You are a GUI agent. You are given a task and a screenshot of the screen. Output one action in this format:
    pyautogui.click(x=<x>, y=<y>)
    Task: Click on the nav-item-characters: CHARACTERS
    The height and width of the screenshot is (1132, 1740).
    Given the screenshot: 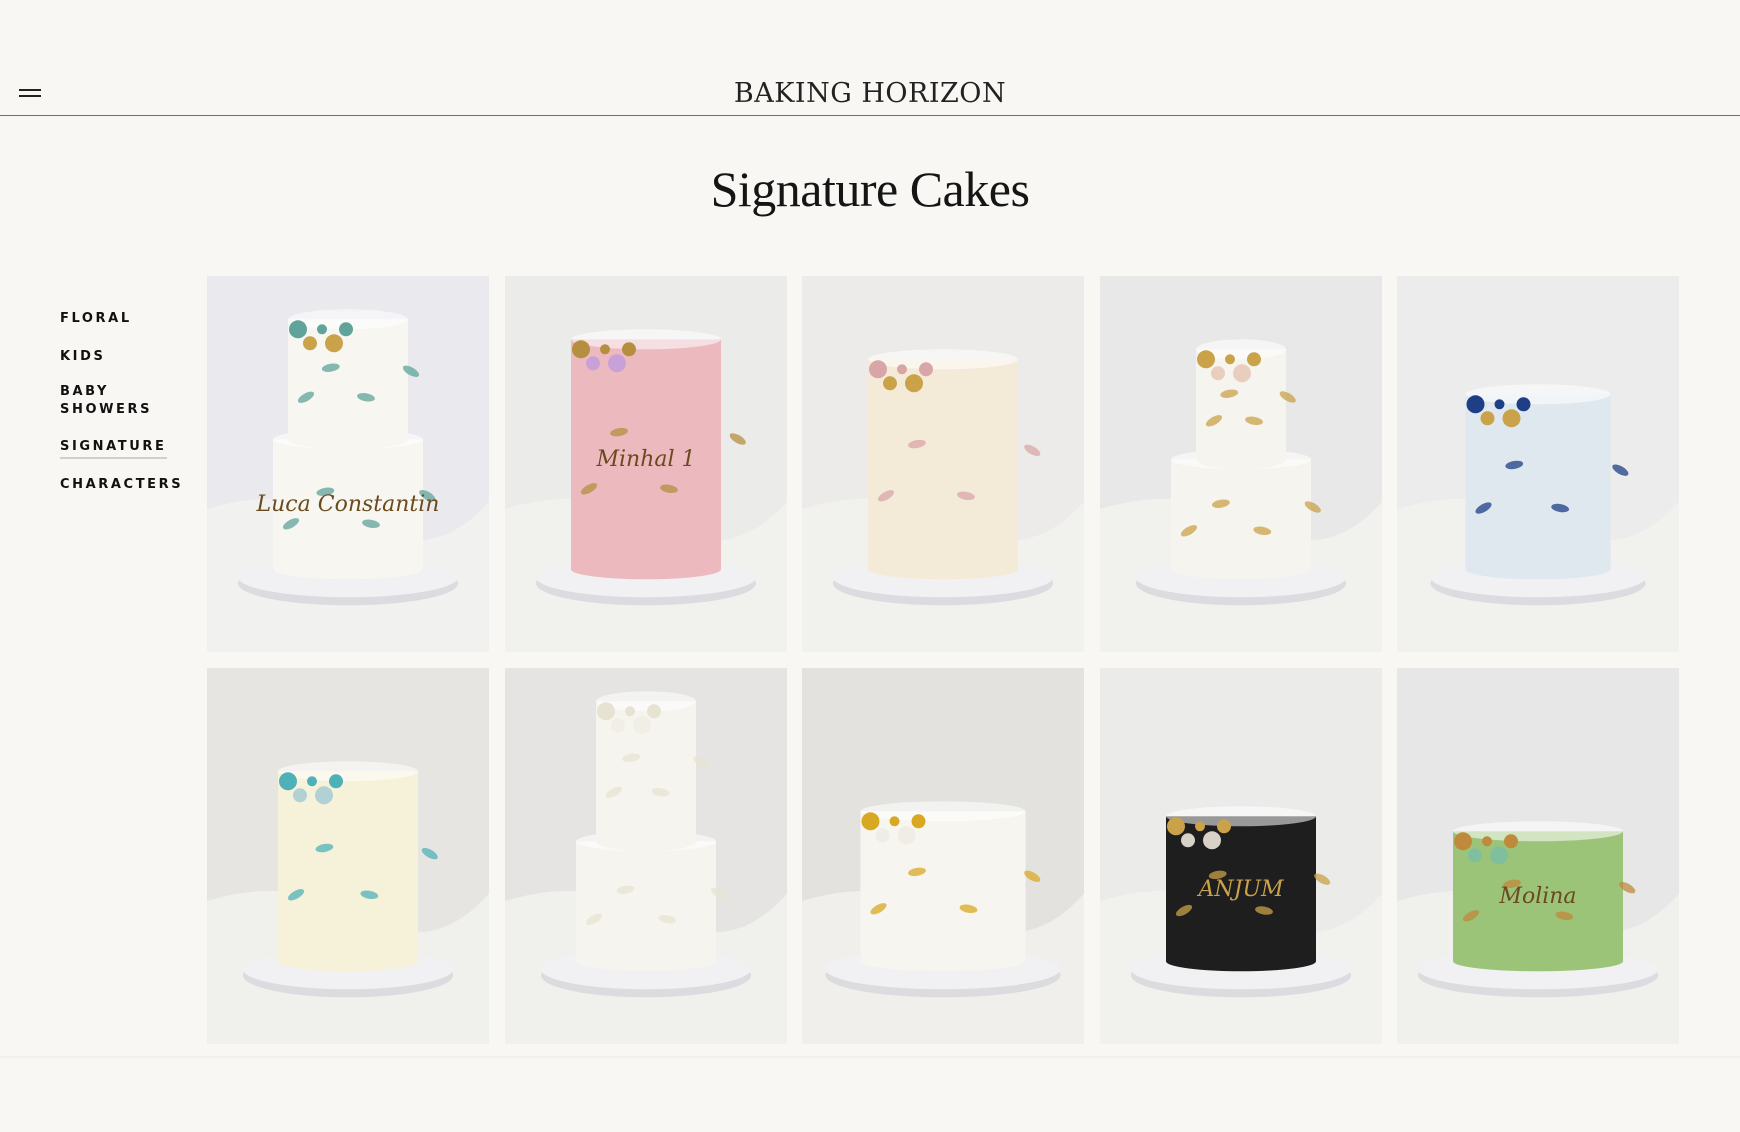 What is the action you would take?
    pyautogui.click(x=121, y=485)
    